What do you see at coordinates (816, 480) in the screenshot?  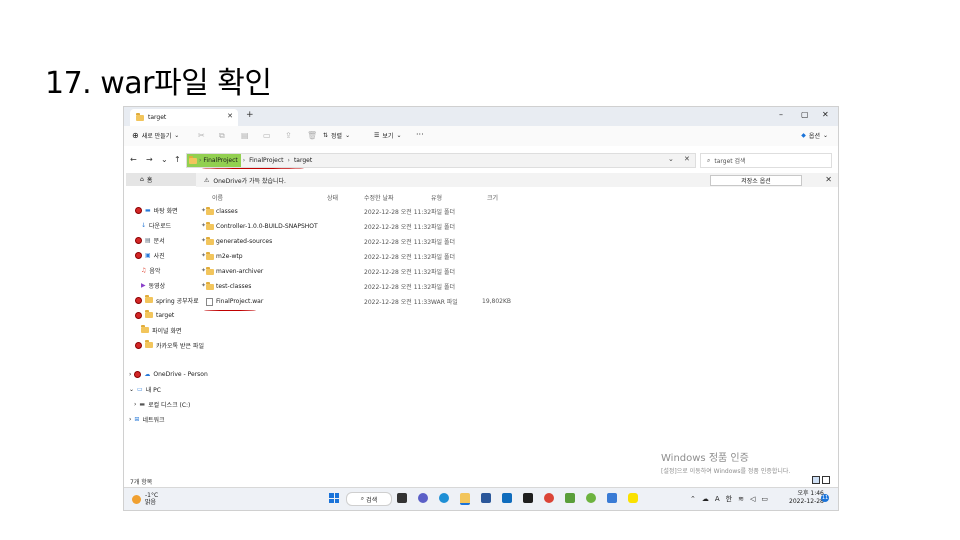 I see `details-view-icon` at bounding box center [816, 480].